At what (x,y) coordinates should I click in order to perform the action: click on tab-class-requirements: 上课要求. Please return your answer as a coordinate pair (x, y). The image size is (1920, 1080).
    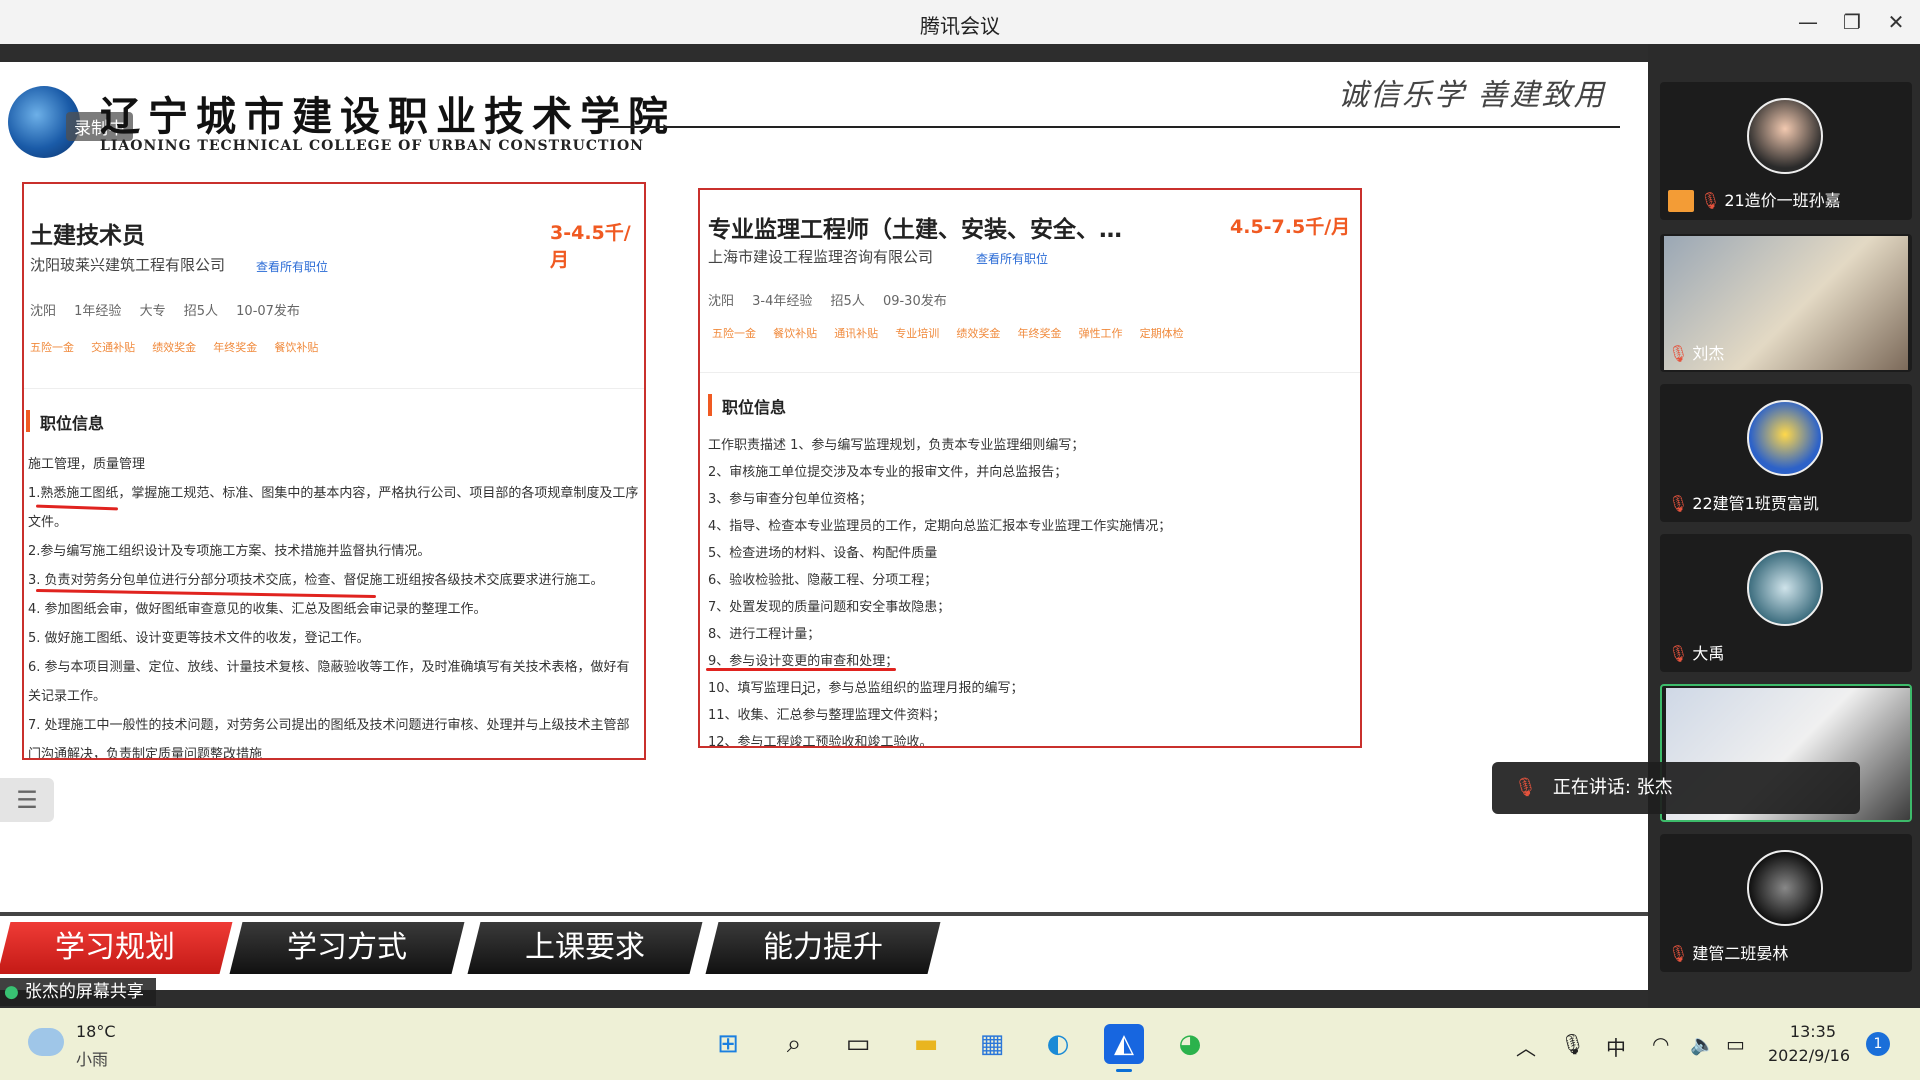
    Looking at the image, I should click on (585, 948).